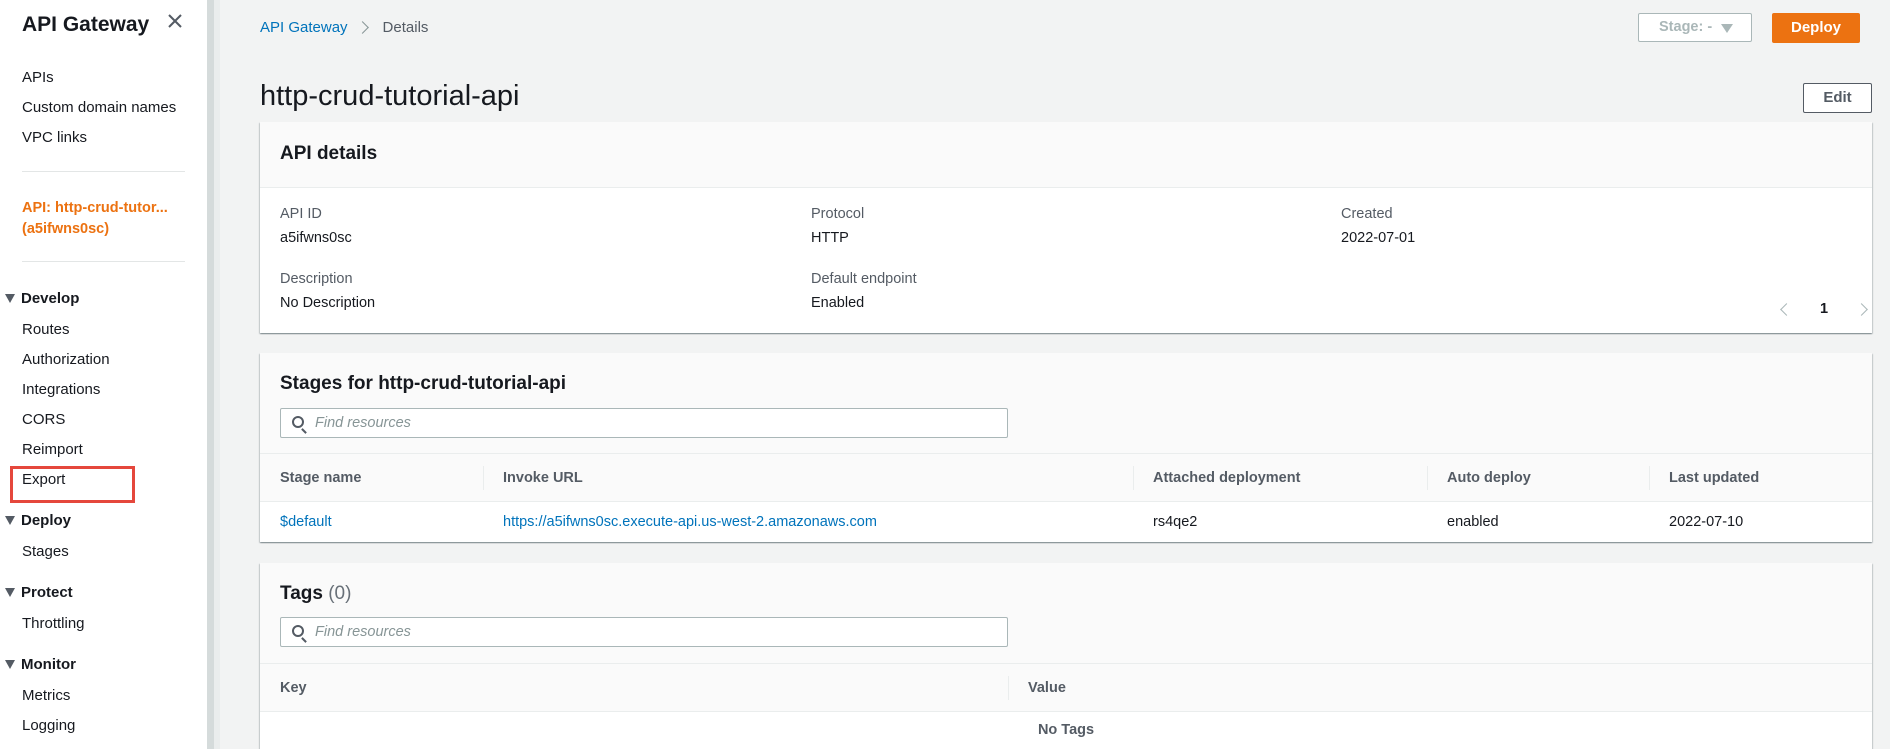 The image size is (1890, 749). What do you see at coordinates (48, 725) in the screenshot?
I see `sidebar-item-logging: Logging` at bounding box center [48, 725].